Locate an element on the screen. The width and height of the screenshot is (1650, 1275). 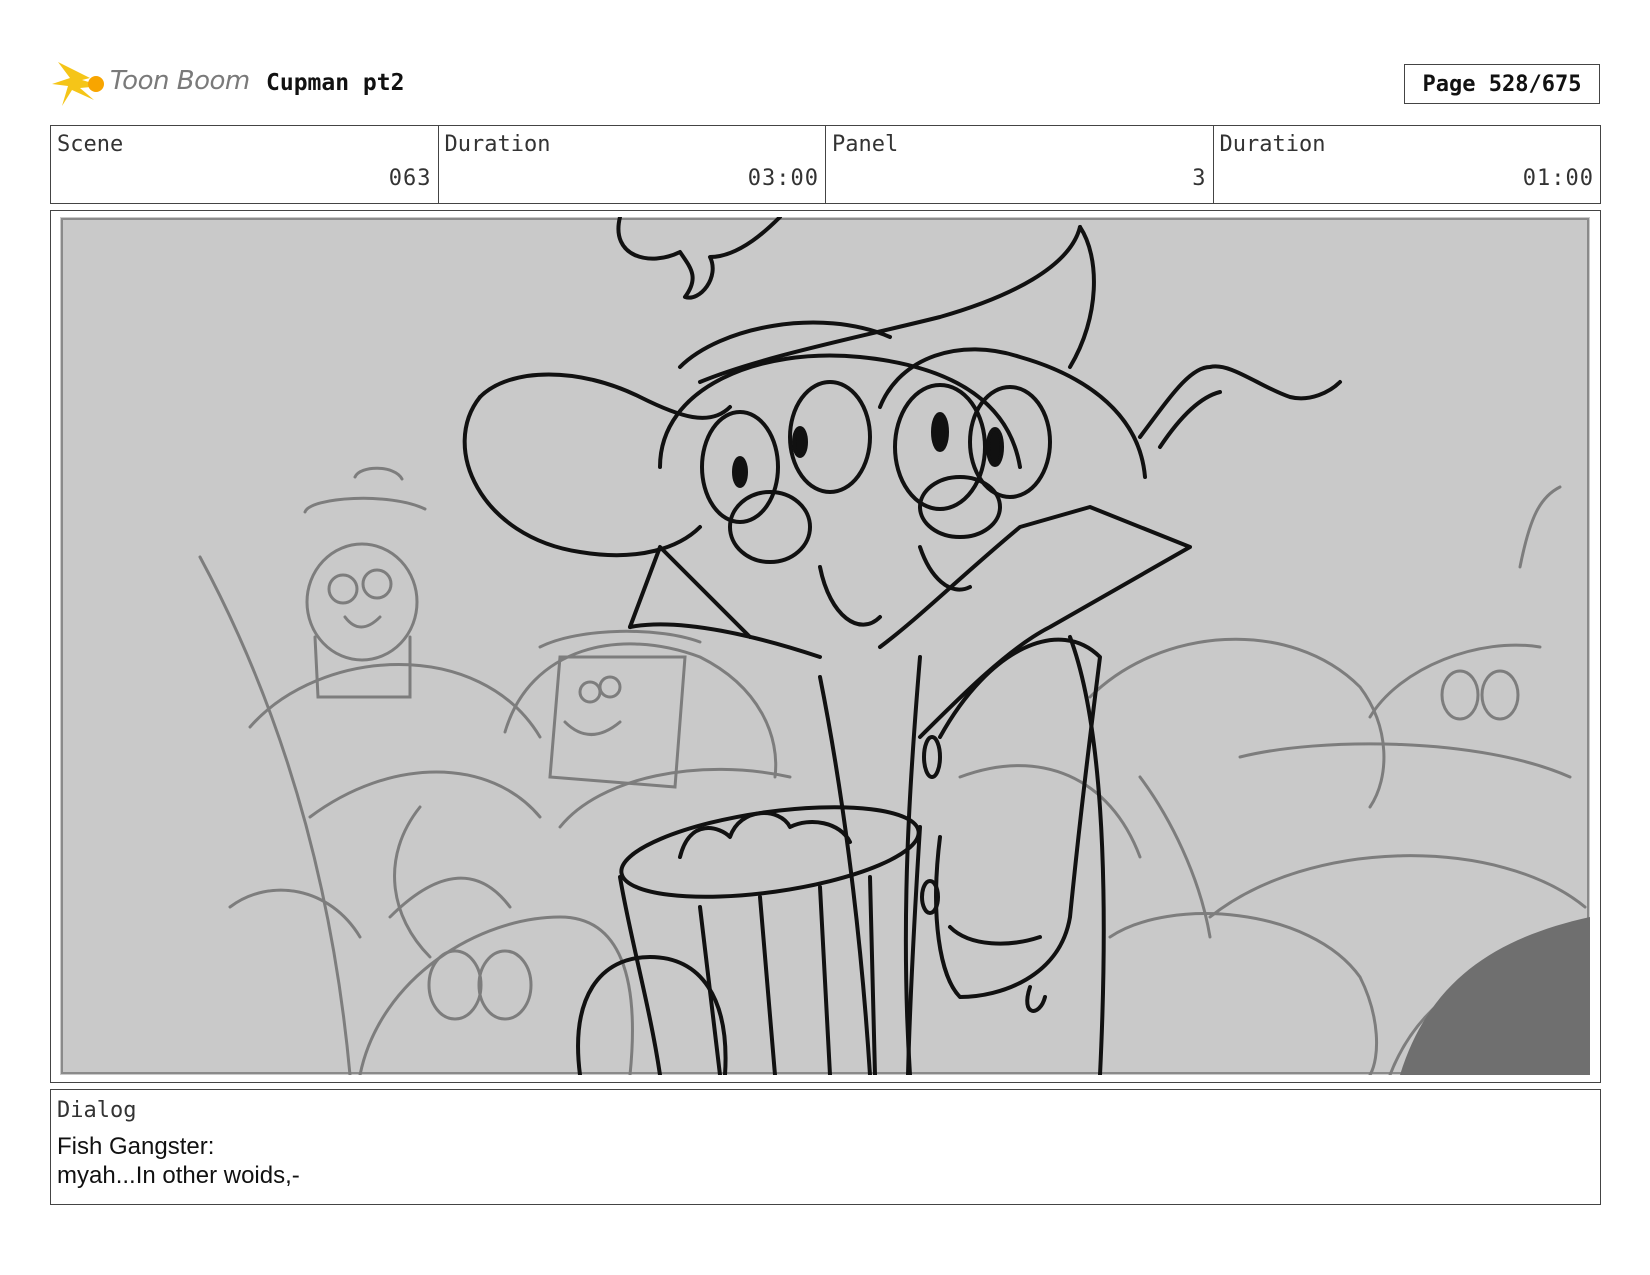
panel-cell: Panel 3 is located at coordinates (1020, 164).